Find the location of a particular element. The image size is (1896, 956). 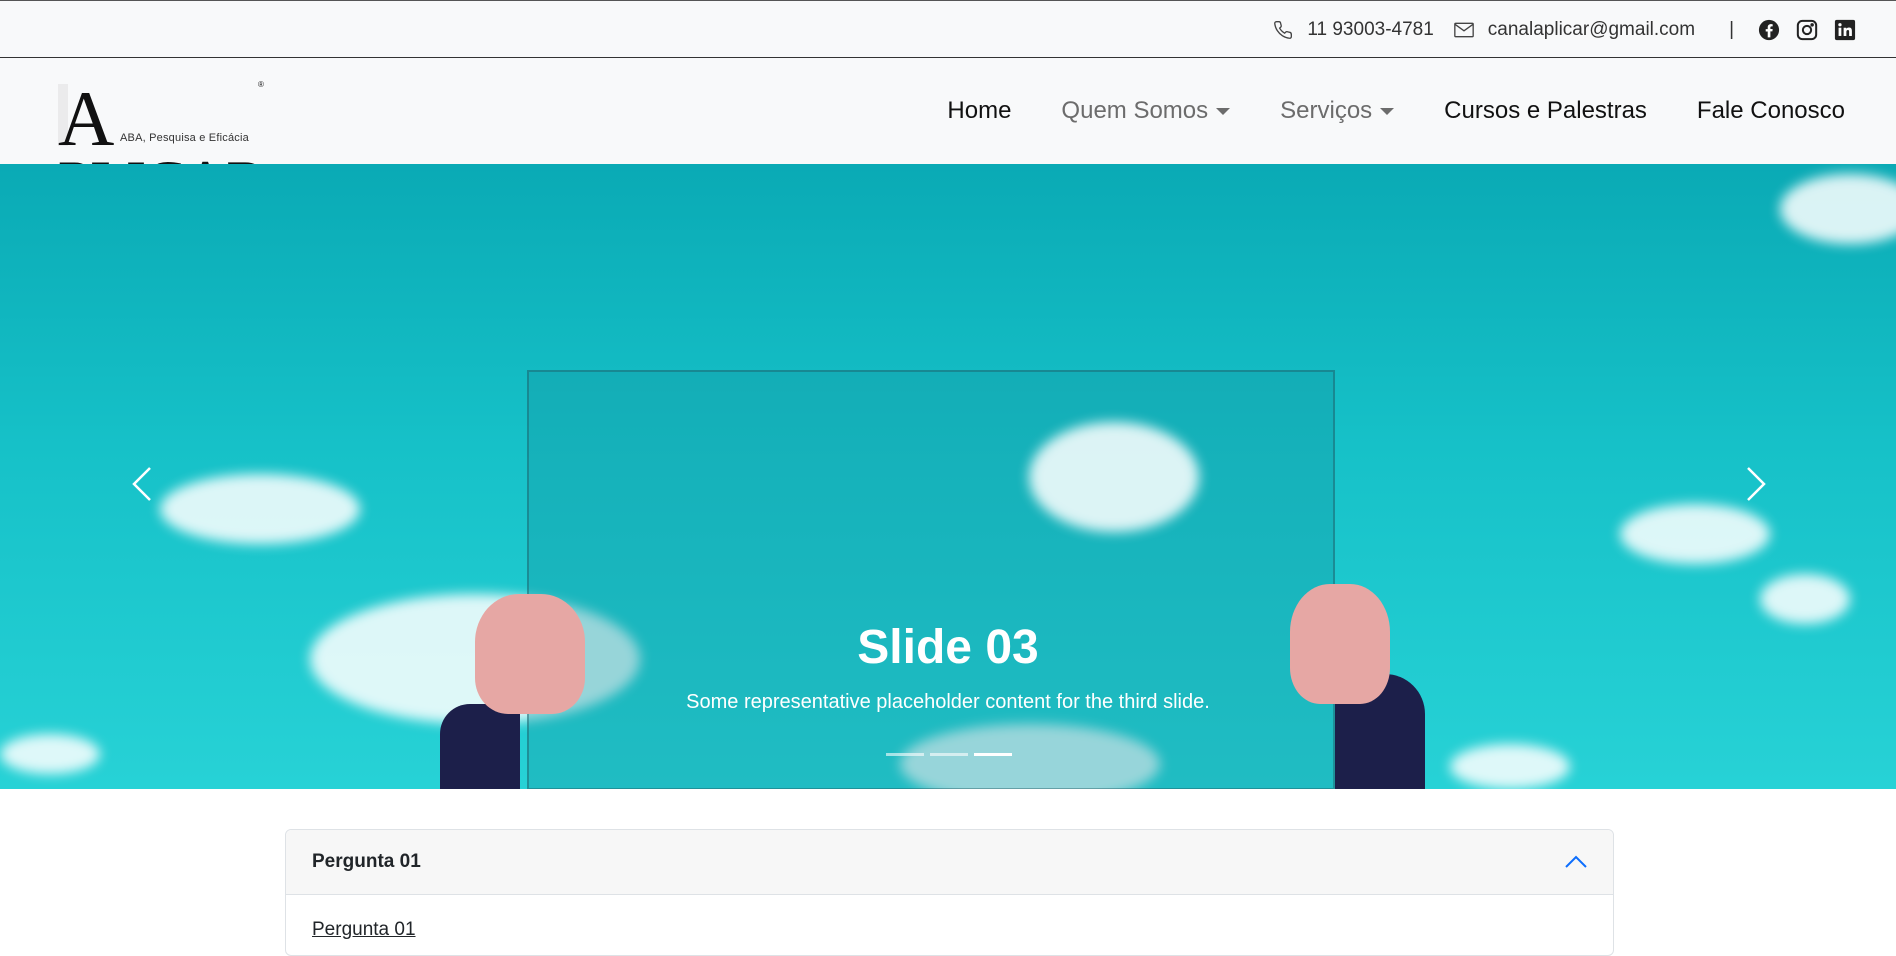

chevron-right-icon is located at coordinates (1756, 484).